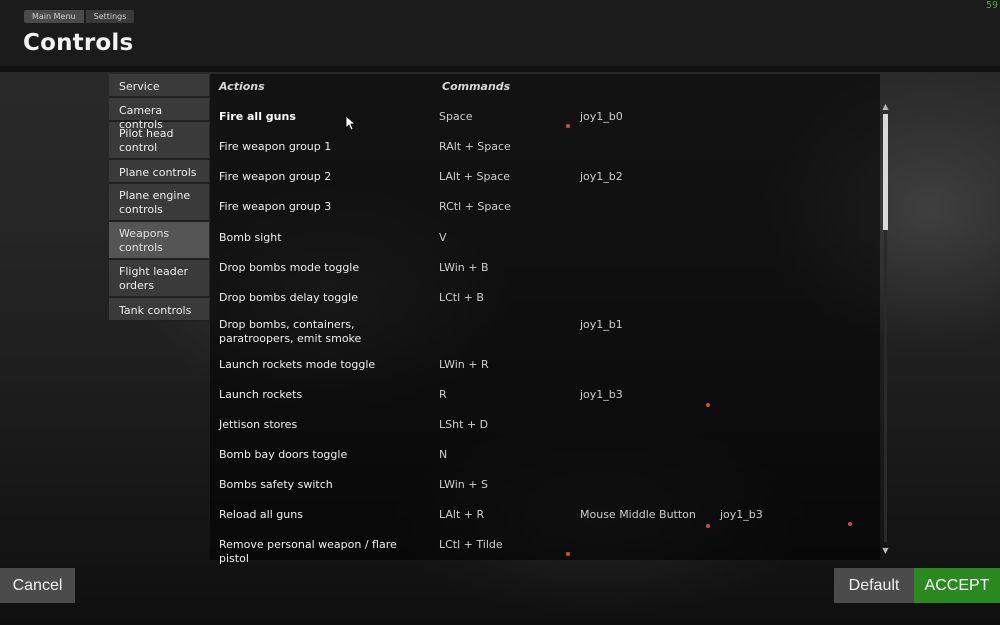  Describe the element at coordinates (258, 424) in the screenshot. I see `action-label: Jettison stores` at that location.